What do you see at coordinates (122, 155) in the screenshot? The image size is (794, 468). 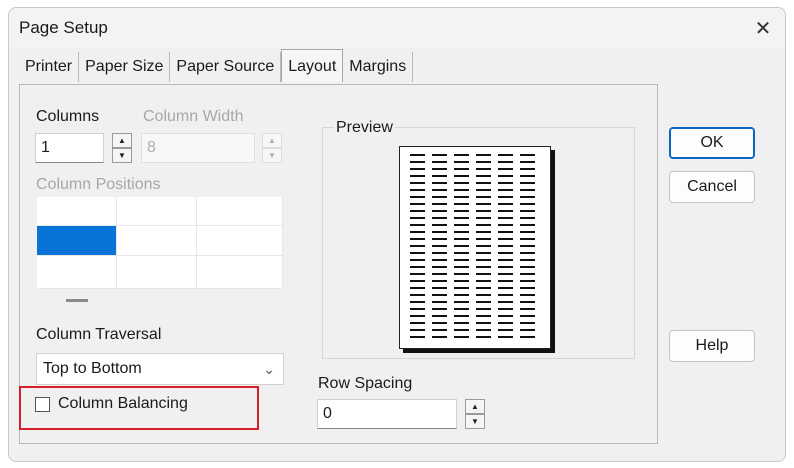 I see `columns-decrement-icon: ▼` at bounding box center [122, 155].